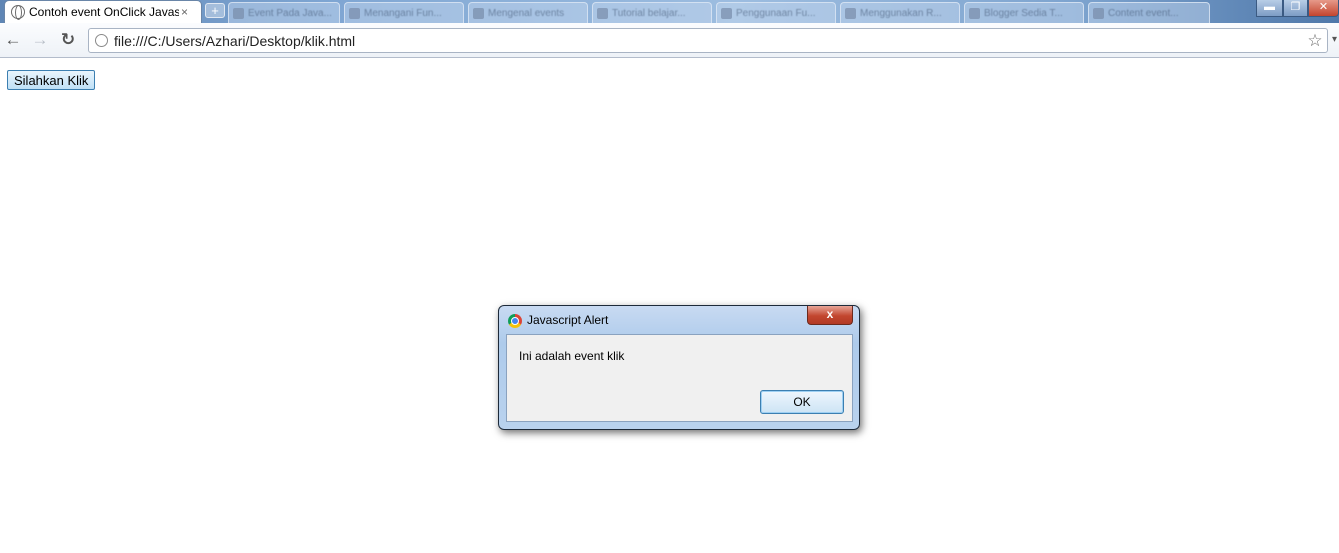 The width and height of the screenshot is (1339, 553). I want to click on reload-button: ↻, so click(68, 40).